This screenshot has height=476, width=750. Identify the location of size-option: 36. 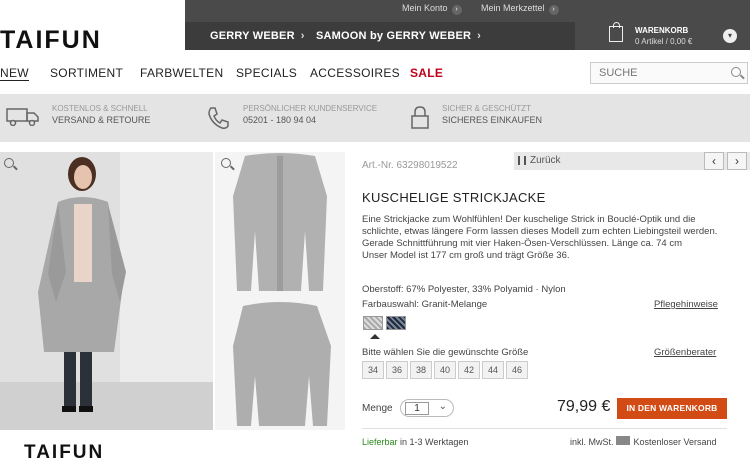
(397, 370).